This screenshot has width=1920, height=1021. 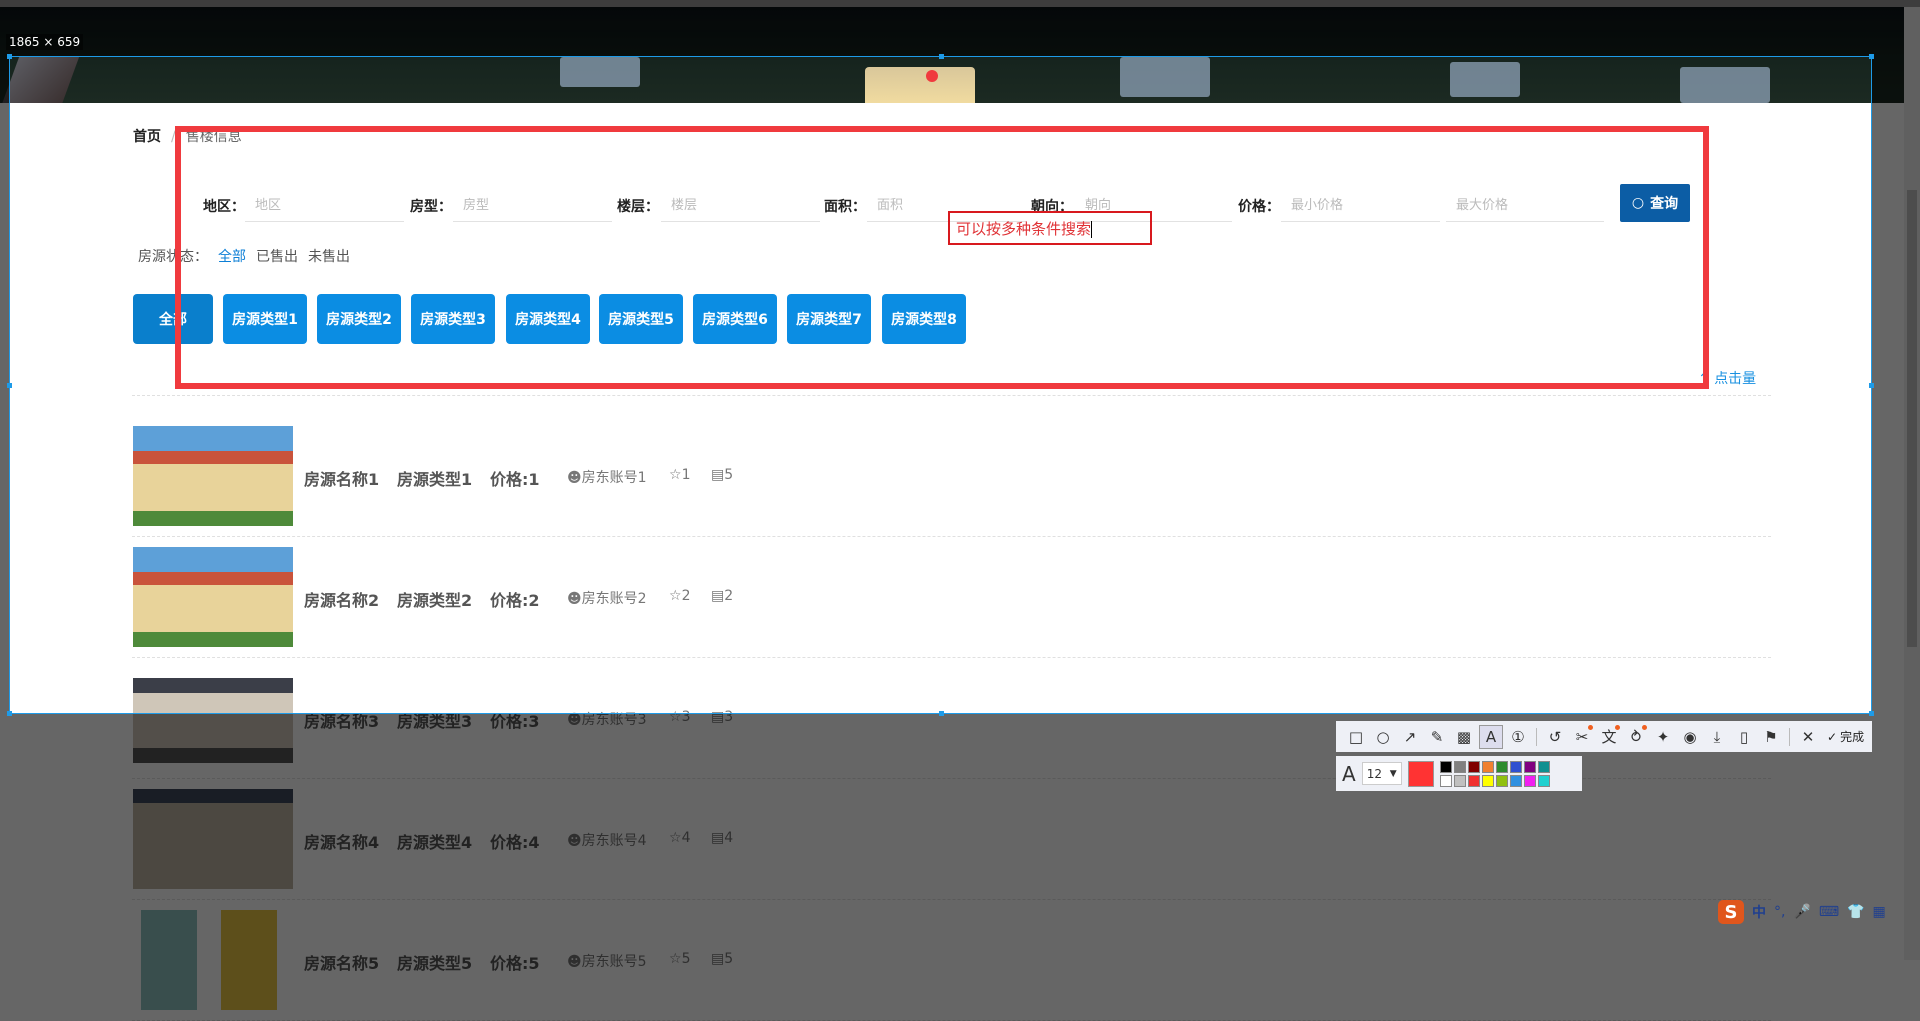 I want to click on cut-icon: ✂, so click(x=1582, y=736).